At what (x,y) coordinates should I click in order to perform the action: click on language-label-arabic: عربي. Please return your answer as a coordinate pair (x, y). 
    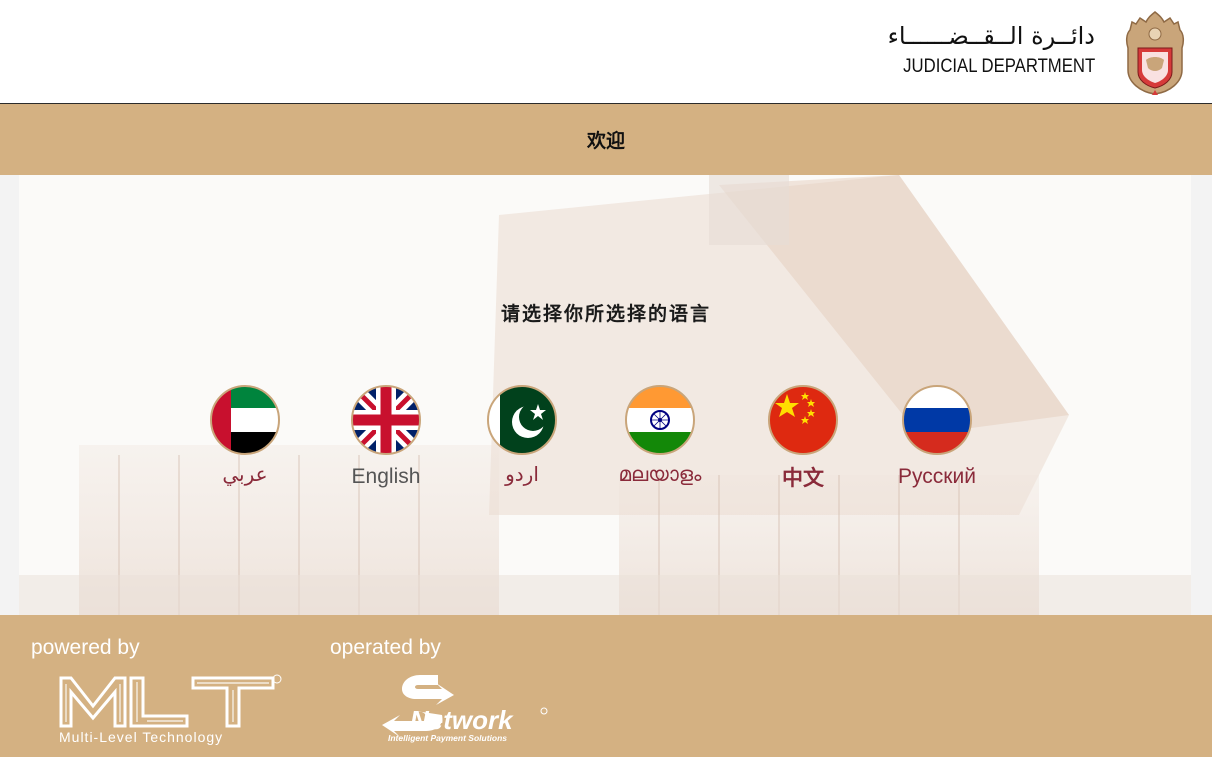
    Looking at the image, I should click on (245, 474).